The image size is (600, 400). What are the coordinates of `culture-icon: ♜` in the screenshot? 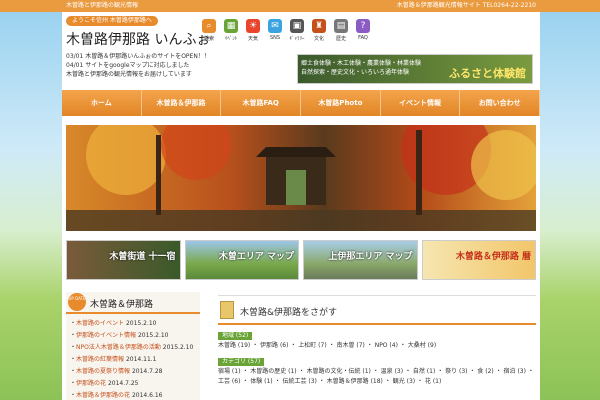 It's located at (319, 26).